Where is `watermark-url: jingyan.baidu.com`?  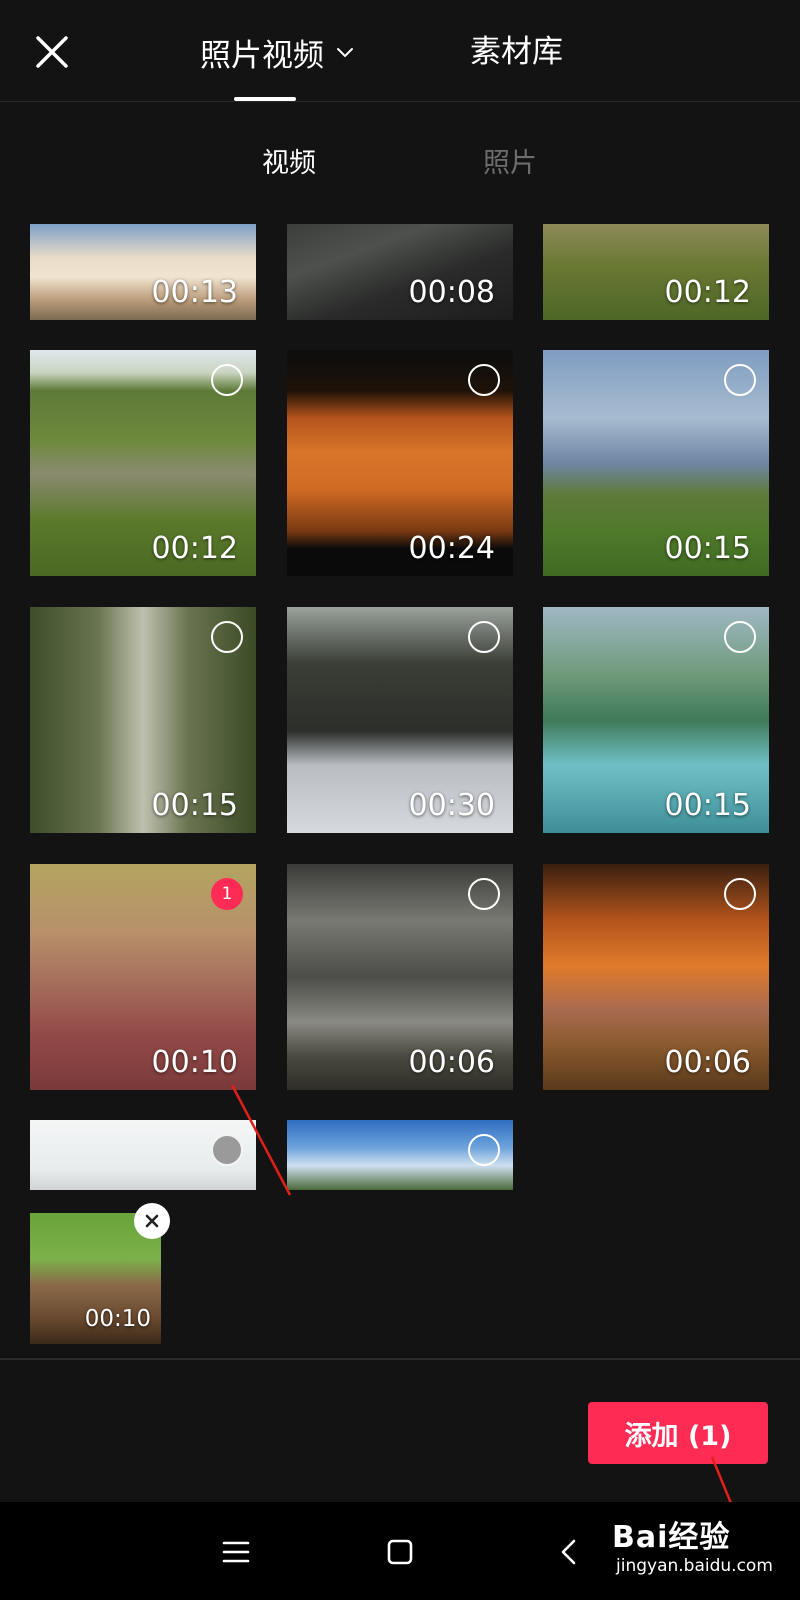
watermark-url: jingyan.baidu.com is located at coordinates (694, 1566).